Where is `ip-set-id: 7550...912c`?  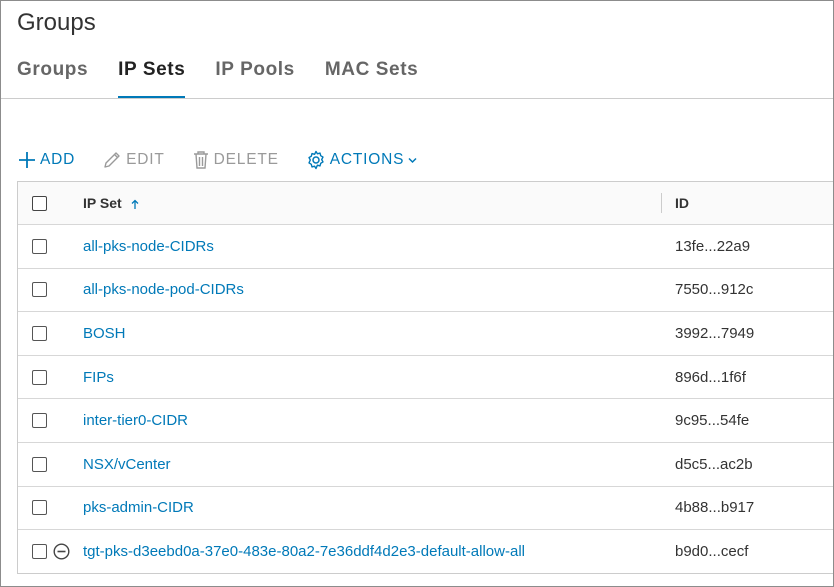 ip-set-id: 7550...912c is located at coordinates (714, 290).